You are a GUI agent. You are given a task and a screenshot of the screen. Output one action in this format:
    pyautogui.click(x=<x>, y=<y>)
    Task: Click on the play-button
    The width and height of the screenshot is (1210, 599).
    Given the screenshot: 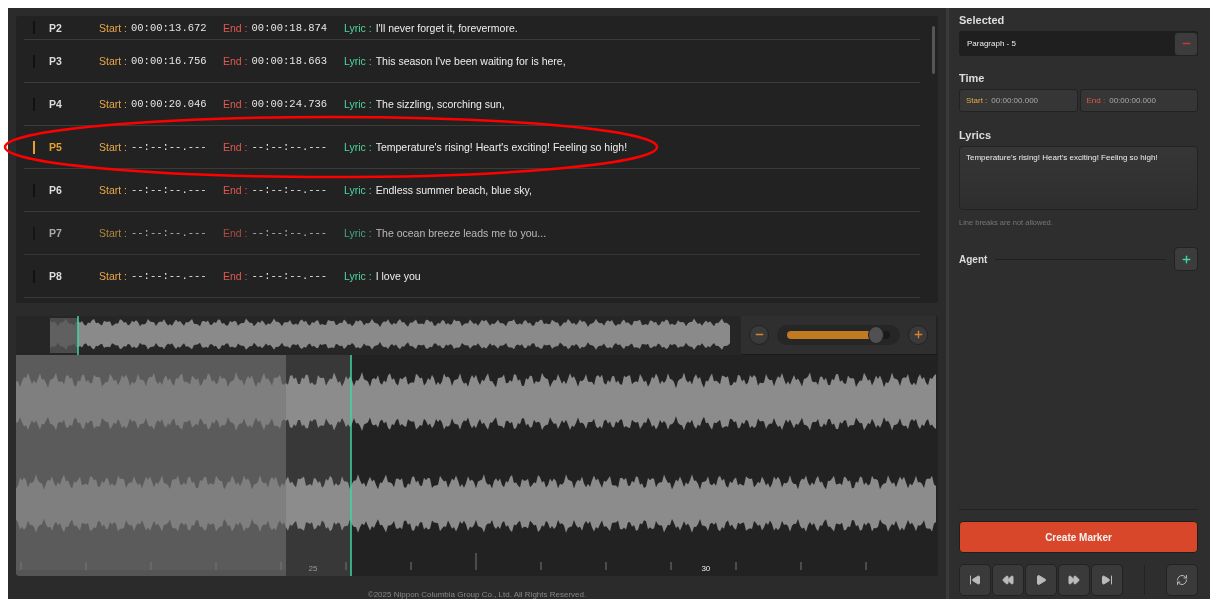 What is the action you would take?
    pyautogui.click(x=1041, y=580)
    